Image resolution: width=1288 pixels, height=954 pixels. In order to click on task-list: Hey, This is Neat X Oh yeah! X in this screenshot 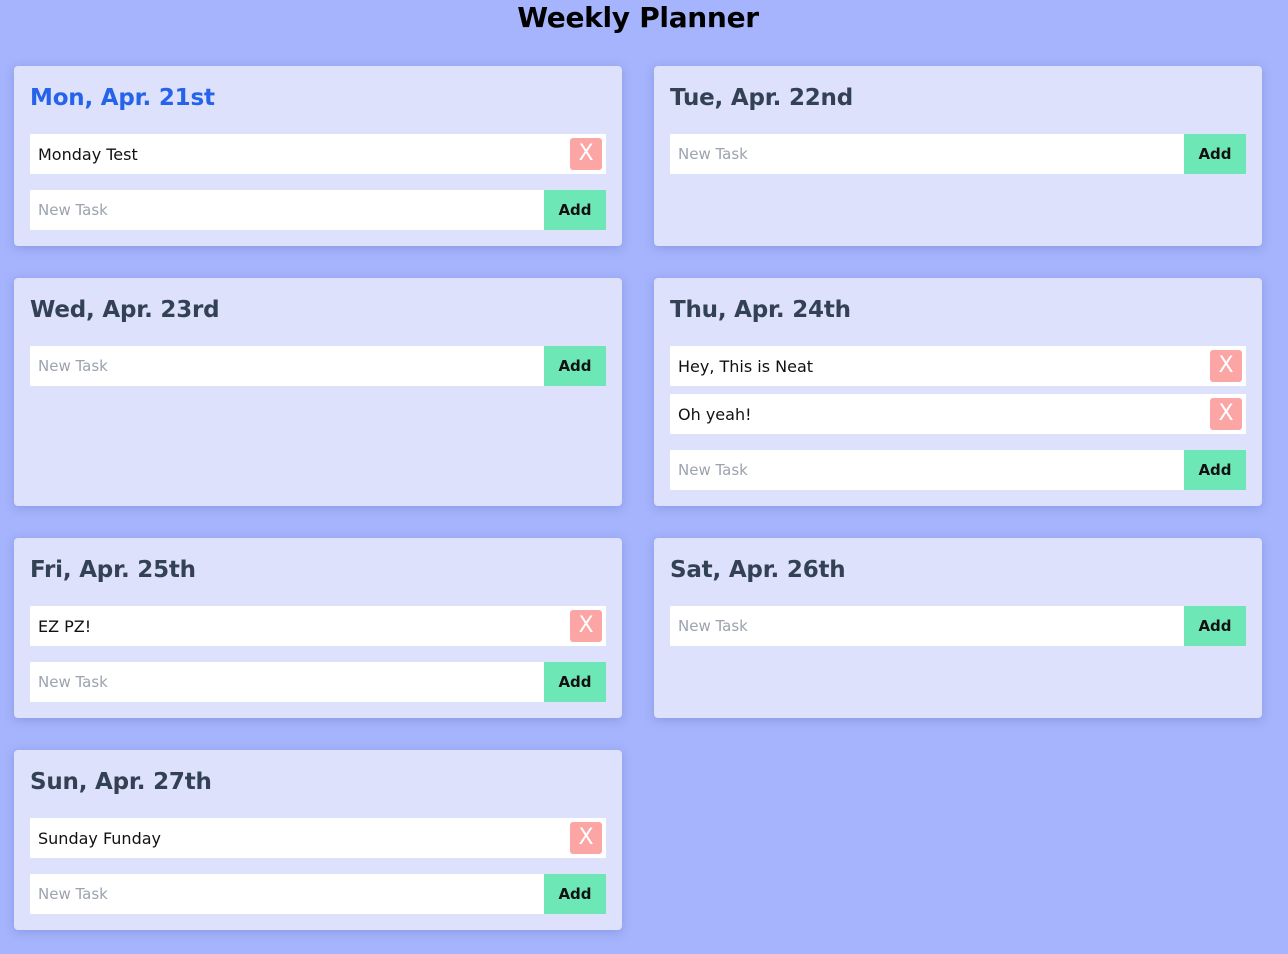, I will do `click(958, 390)`.